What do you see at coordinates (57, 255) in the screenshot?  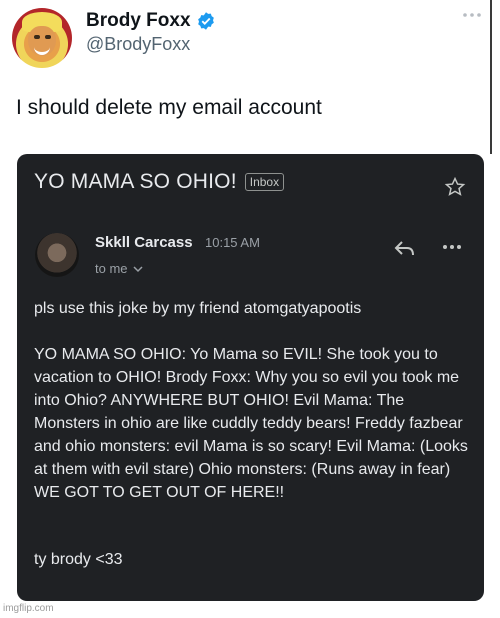 I see `sender-avatar` at bounding box center [57, 255].